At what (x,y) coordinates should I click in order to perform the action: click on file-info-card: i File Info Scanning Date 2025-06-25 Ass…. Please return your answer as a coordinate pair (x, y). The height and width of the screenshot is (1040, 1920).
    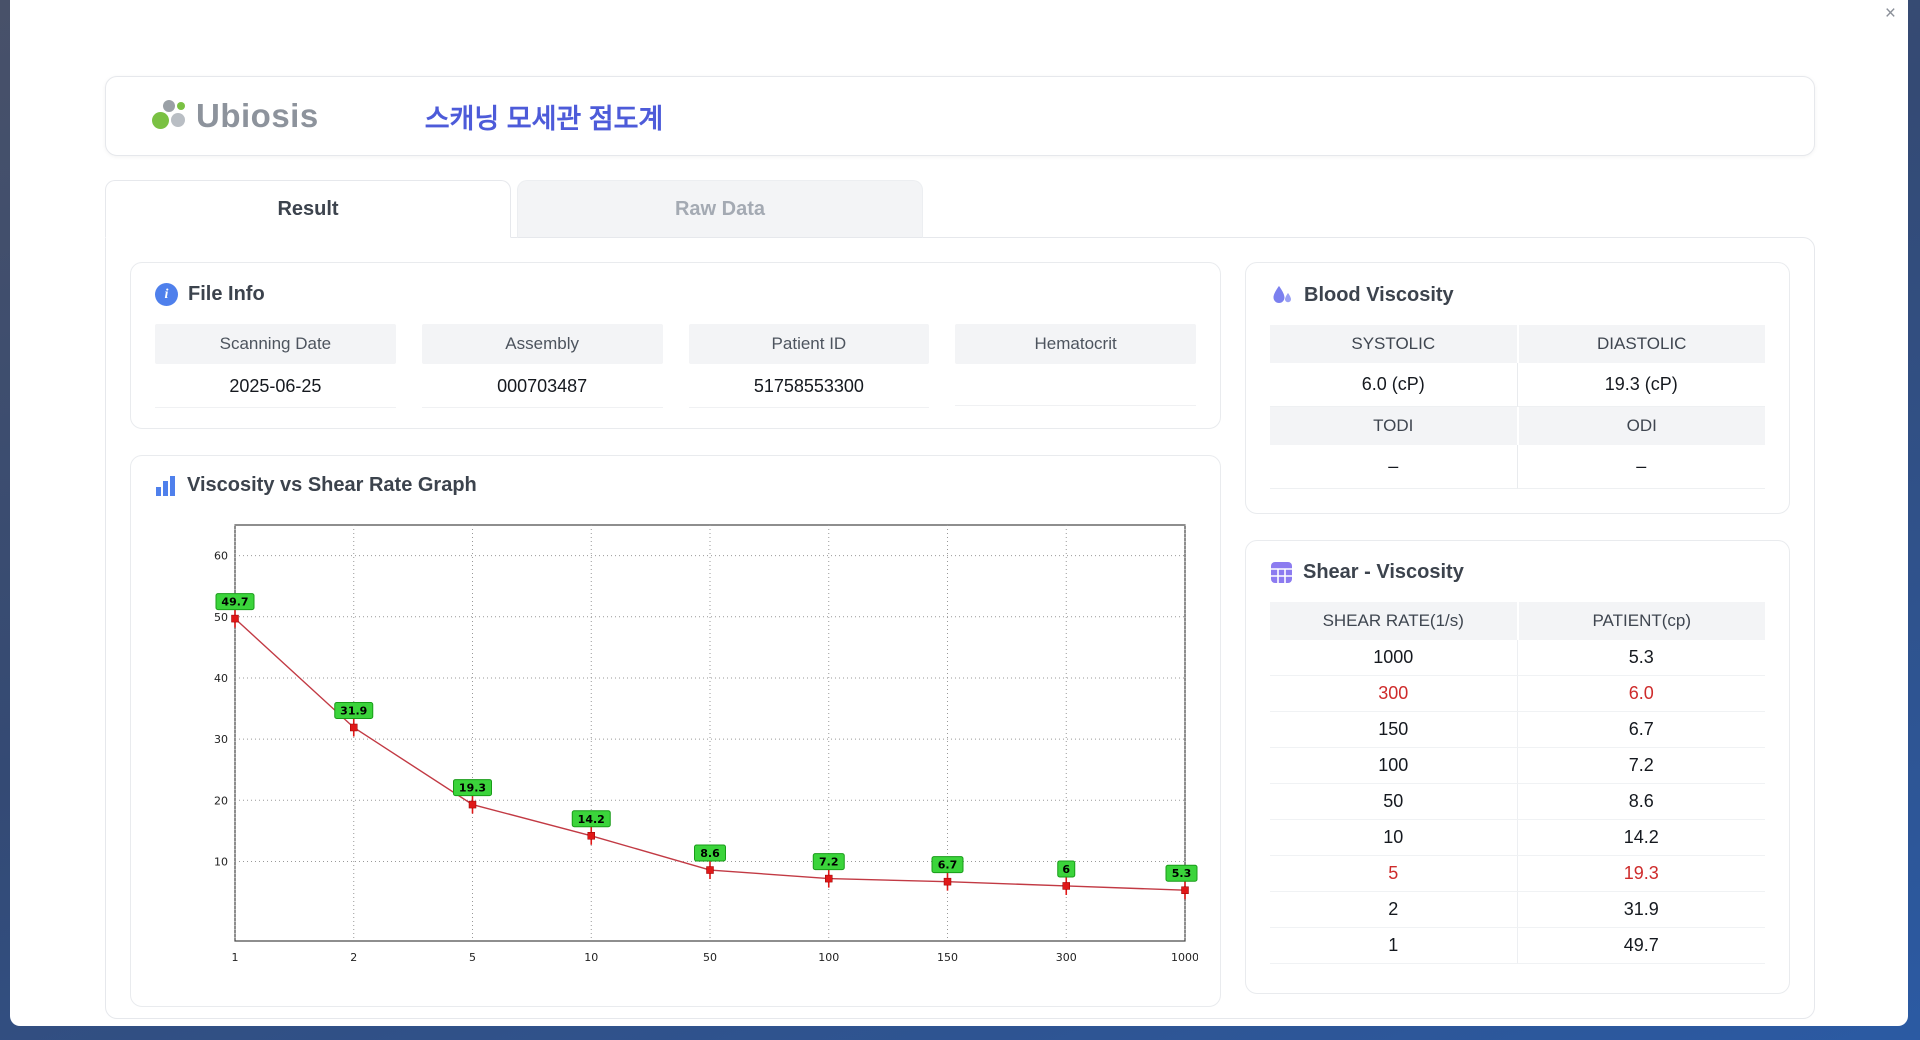
    Looking at the image, I should click on (675, 345).